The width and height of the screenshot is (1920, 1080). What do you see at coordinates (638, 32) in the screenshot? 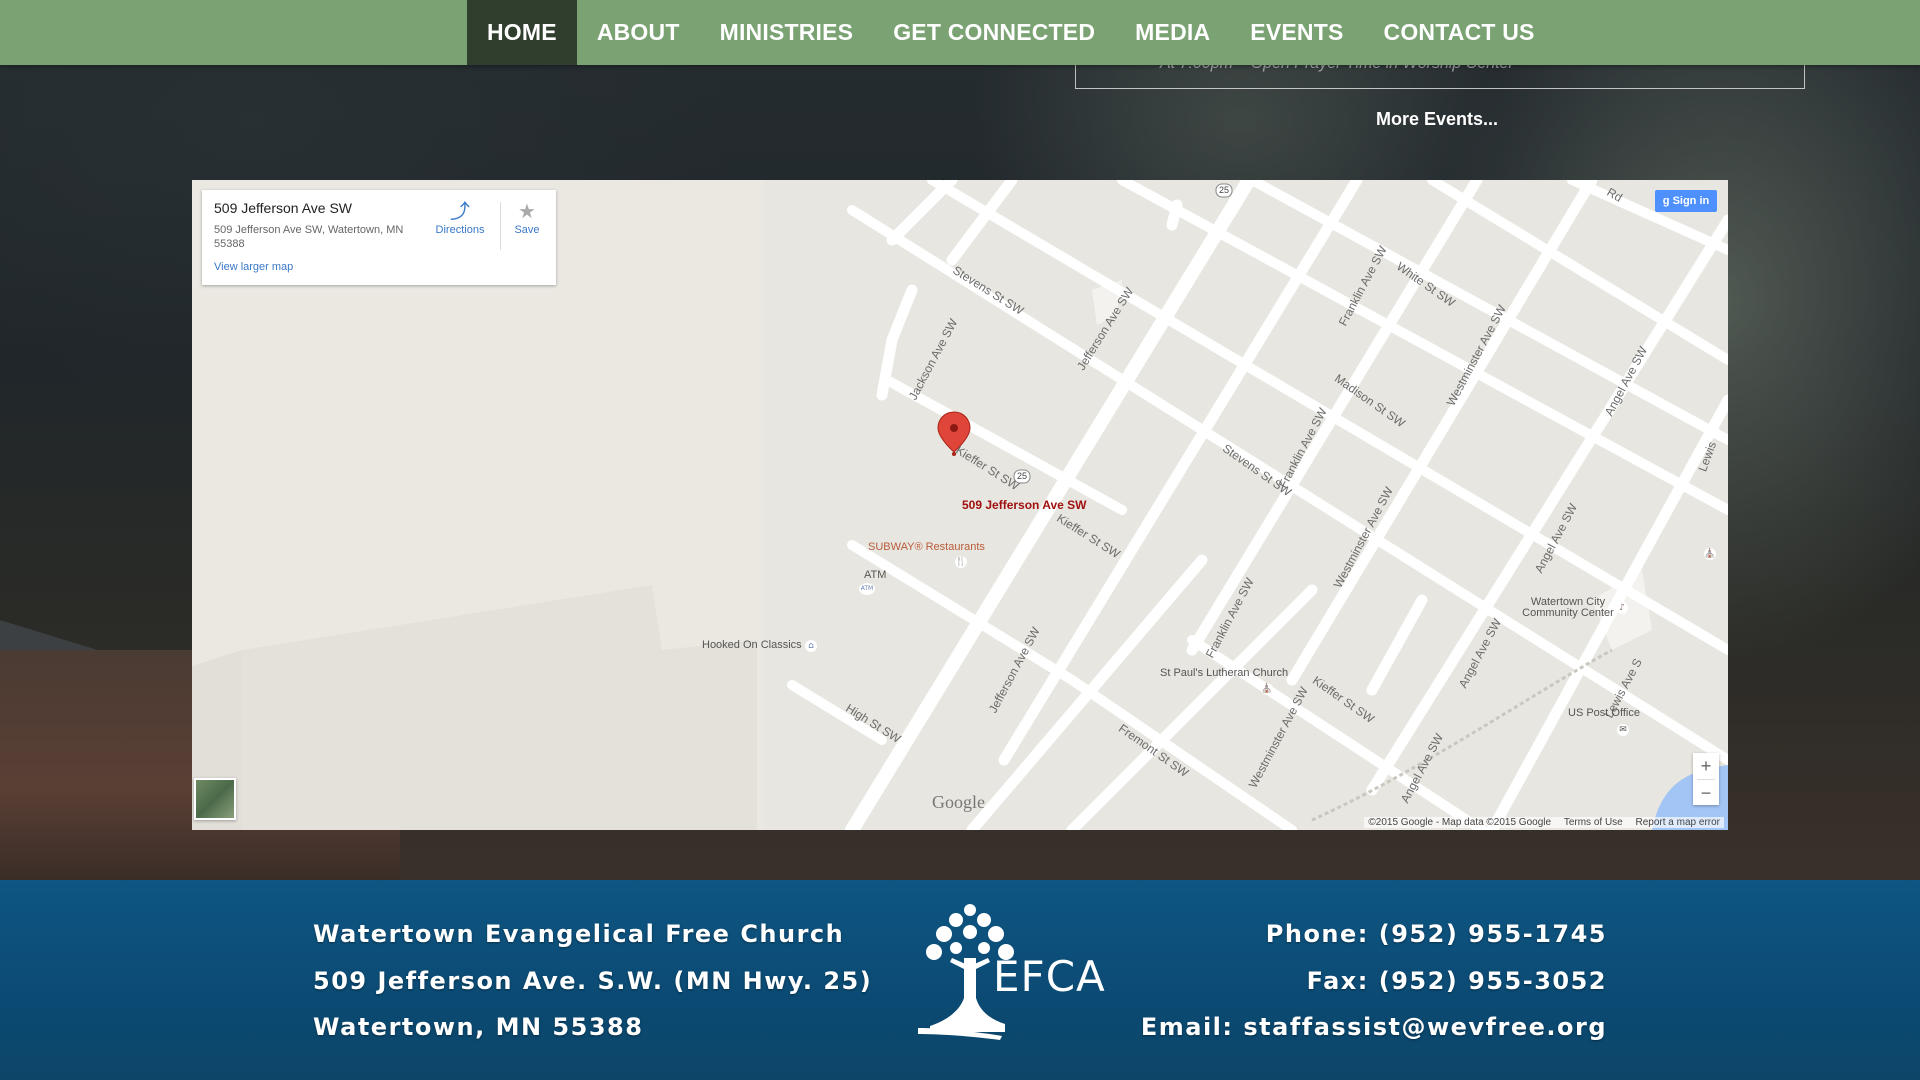
I see `nav-item-about: ABOUT` at bounding box center [638, 32].